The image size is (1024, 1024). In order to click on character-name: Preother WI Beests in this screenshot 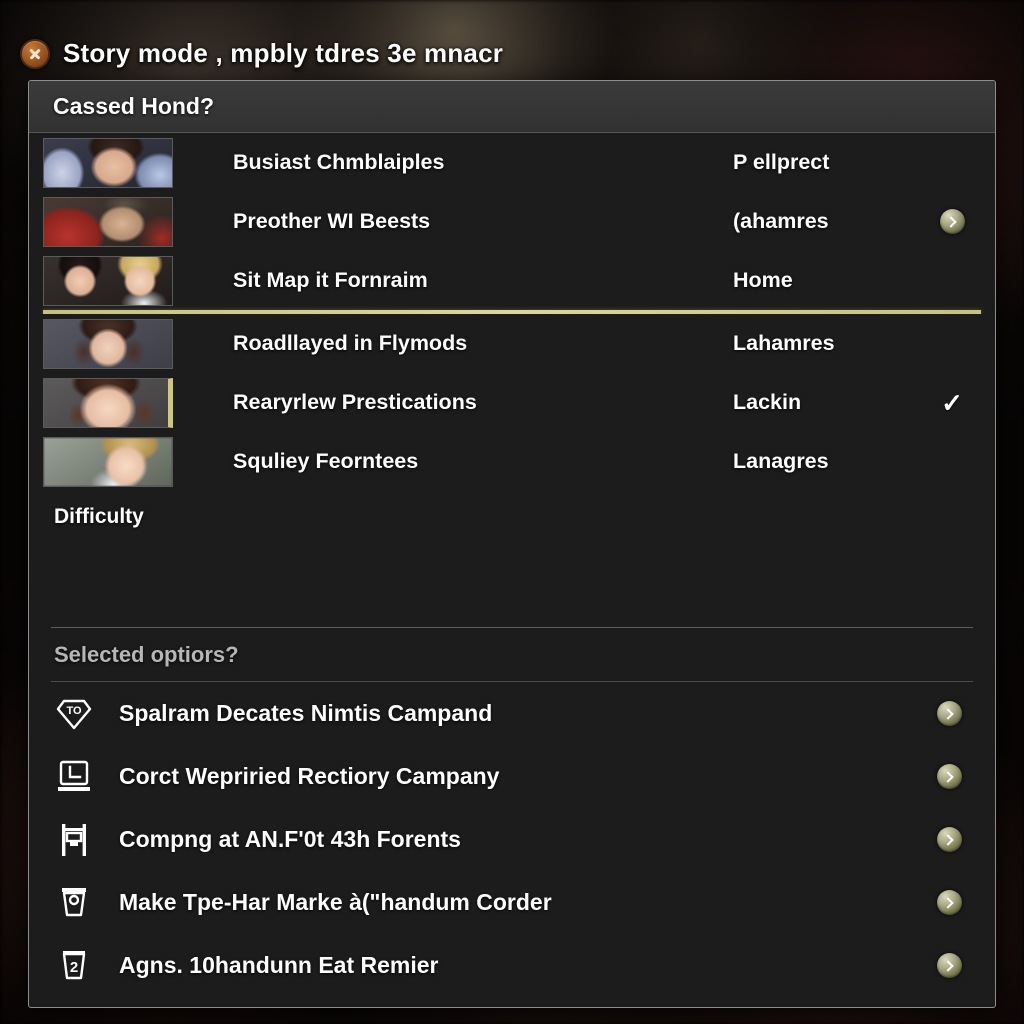, I will do `click(332, 221)`.